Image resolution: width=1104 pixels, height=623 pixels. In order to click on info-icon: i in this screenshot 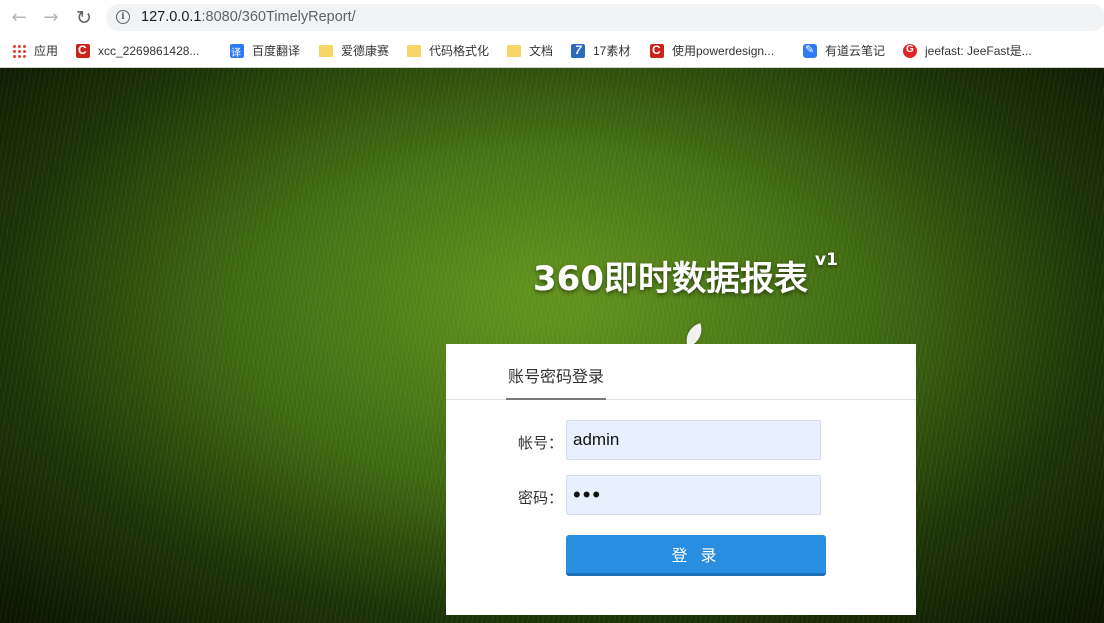, I will do `click(123, 17)`.